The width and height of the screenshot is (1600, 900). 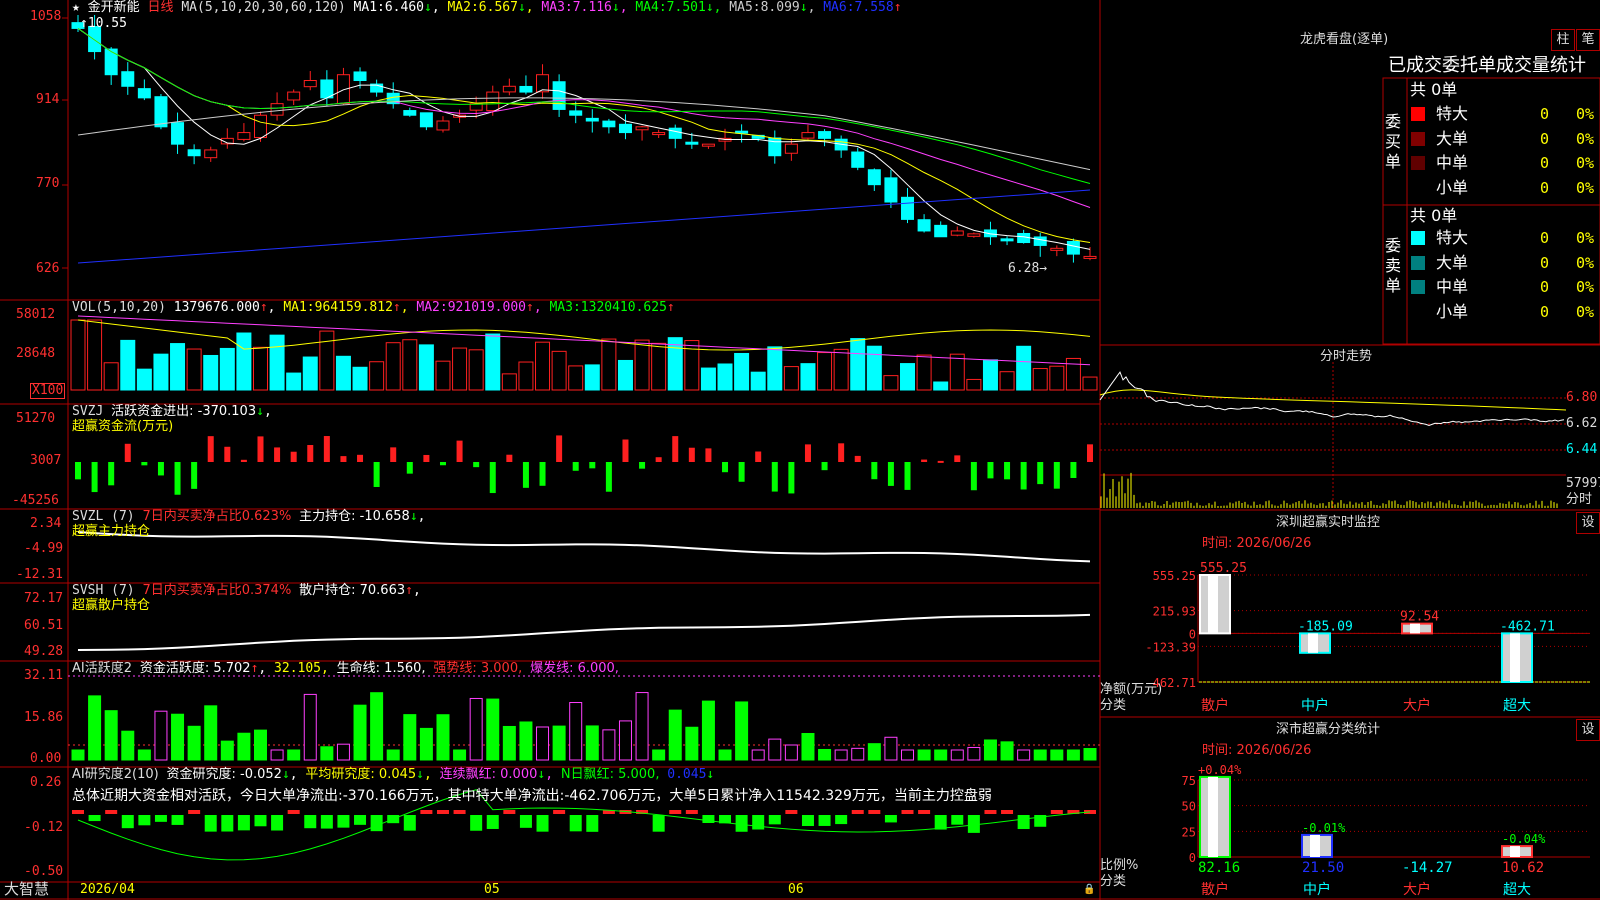 What do you see at coordinates (1588, 40) in the screenshot?
I see `pen-mode-button: 笔` at bounding box center [1588, 40].